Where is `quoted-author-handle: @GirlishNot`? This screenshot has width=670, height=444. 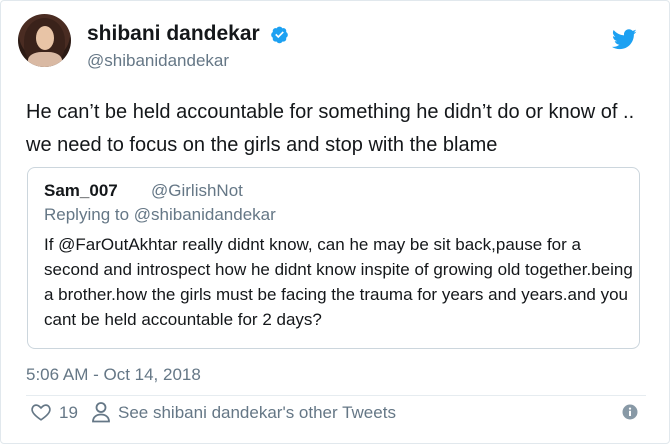
quoted-author-handle: @GirlishNot is located at coordinates (197, 191).